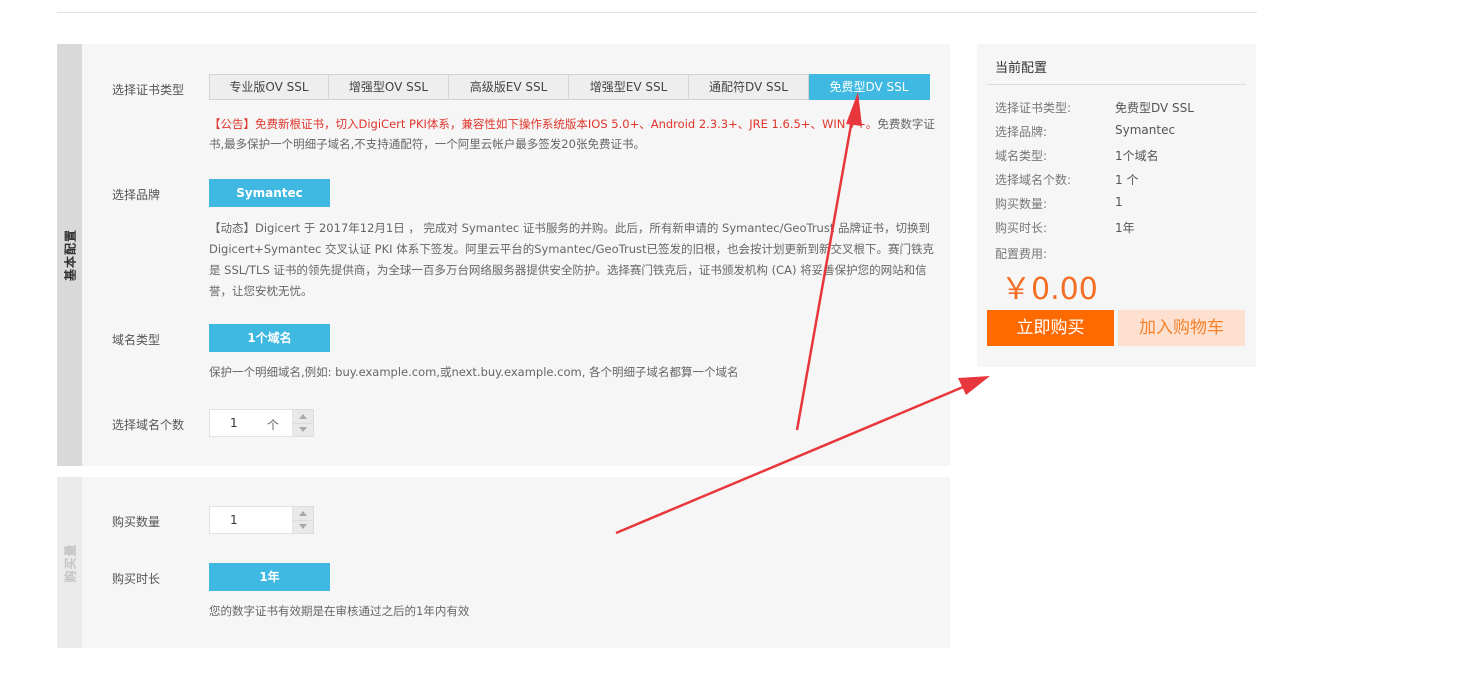  What do you see at coordinates (136, 340) in the screenshot?
I see `domain-type-label: 域名类型` at bounding box center [136, 340].